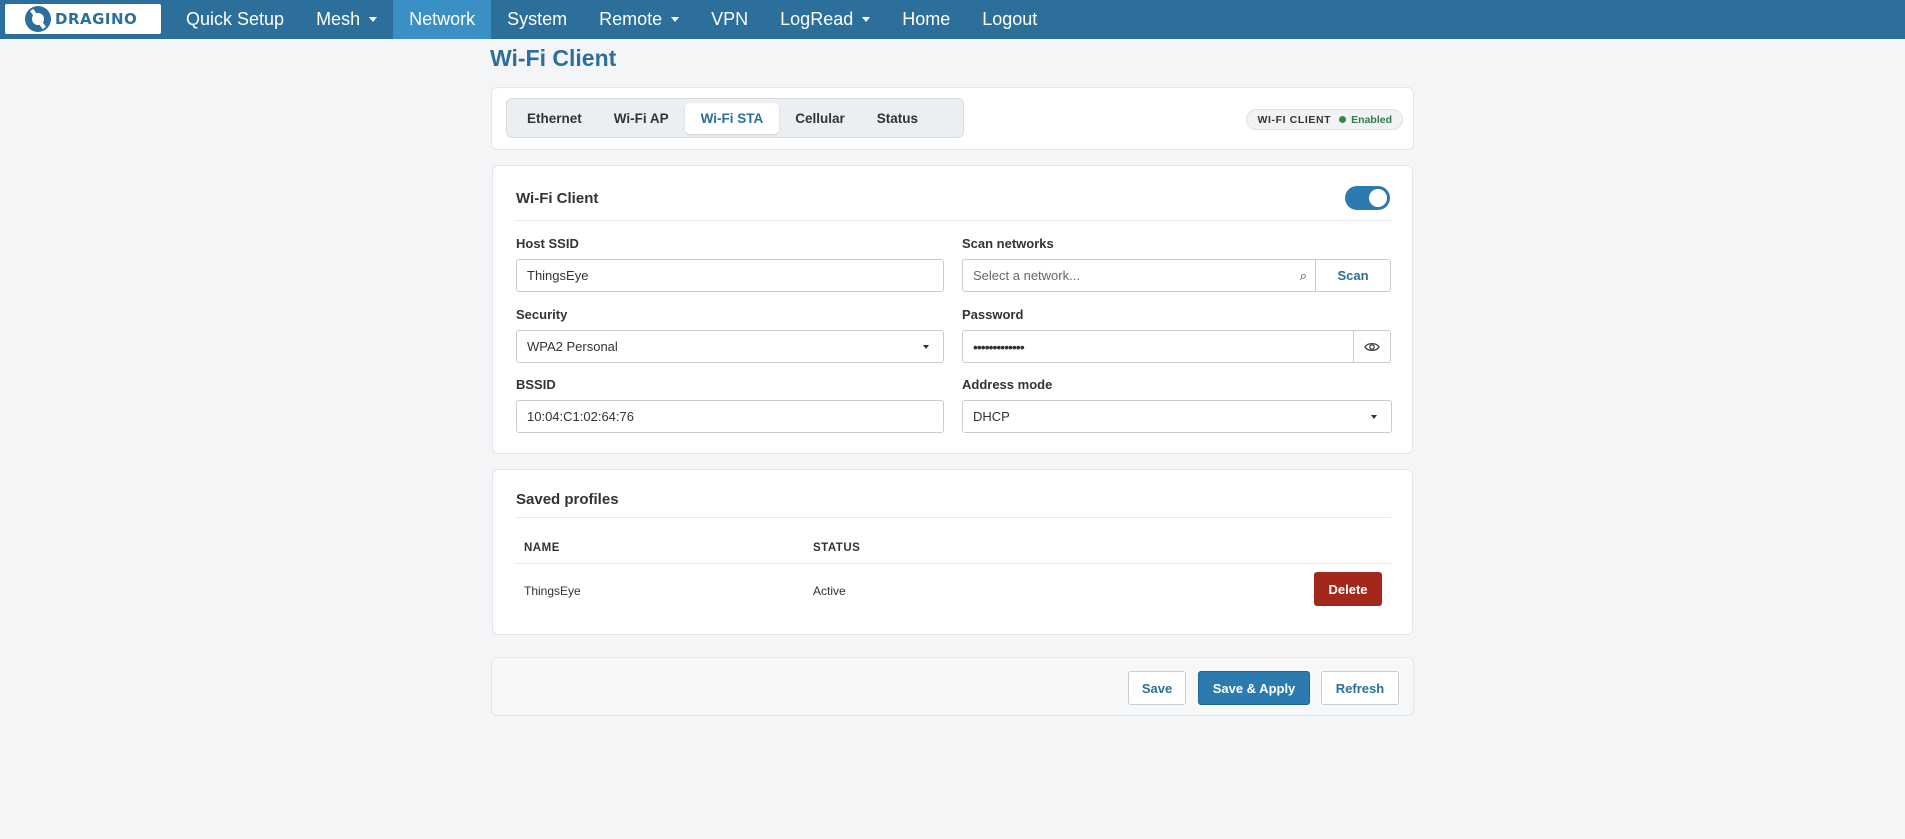 This screenshot has width=1905, height=839. I want to click on tab-cellular: Cellular, so click(820, 118).